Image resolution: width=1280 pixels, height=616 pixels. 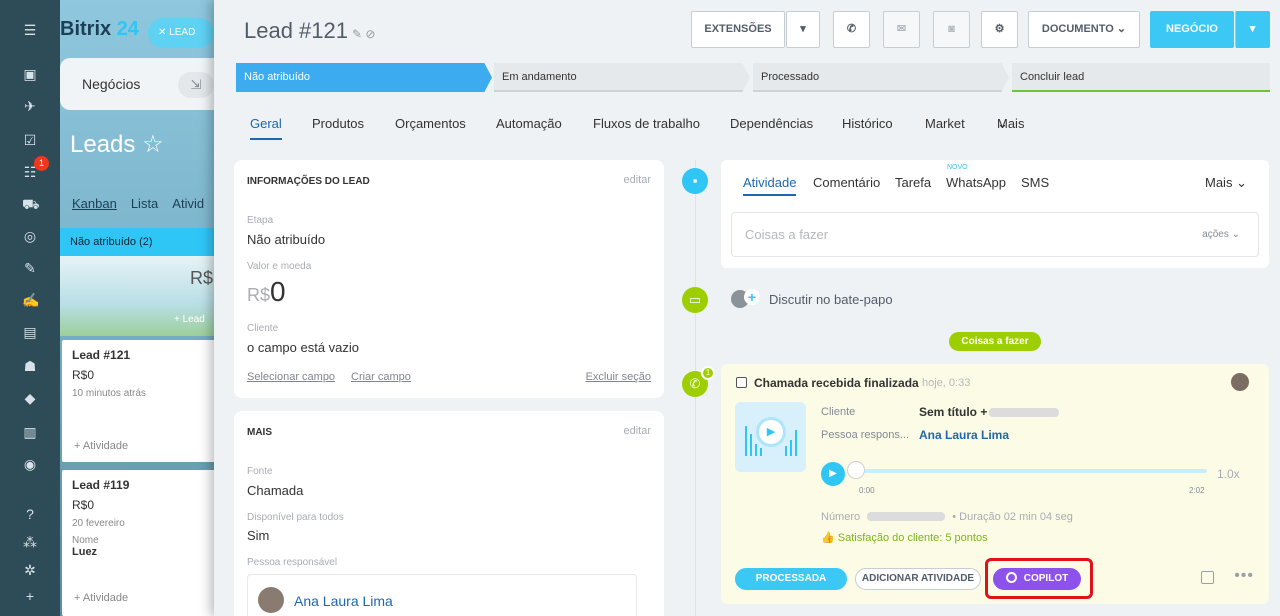 I want to click on film-icon: ▥, so click(x=30, y=432).